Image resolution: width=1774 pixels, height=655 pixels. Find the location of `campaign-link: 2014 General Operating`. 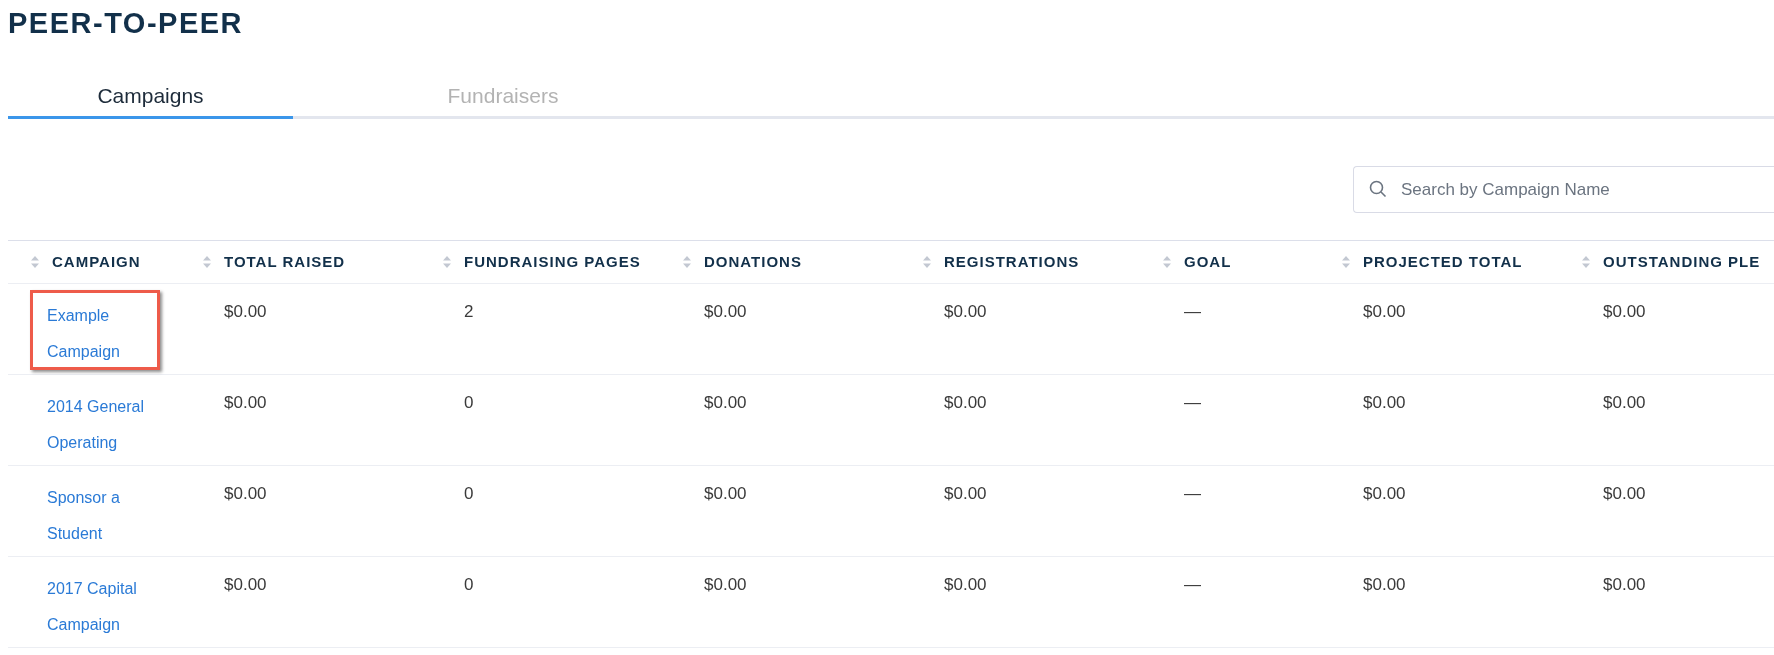

campaign-link: 2014 General Operating is located at coordinates (103, 425).